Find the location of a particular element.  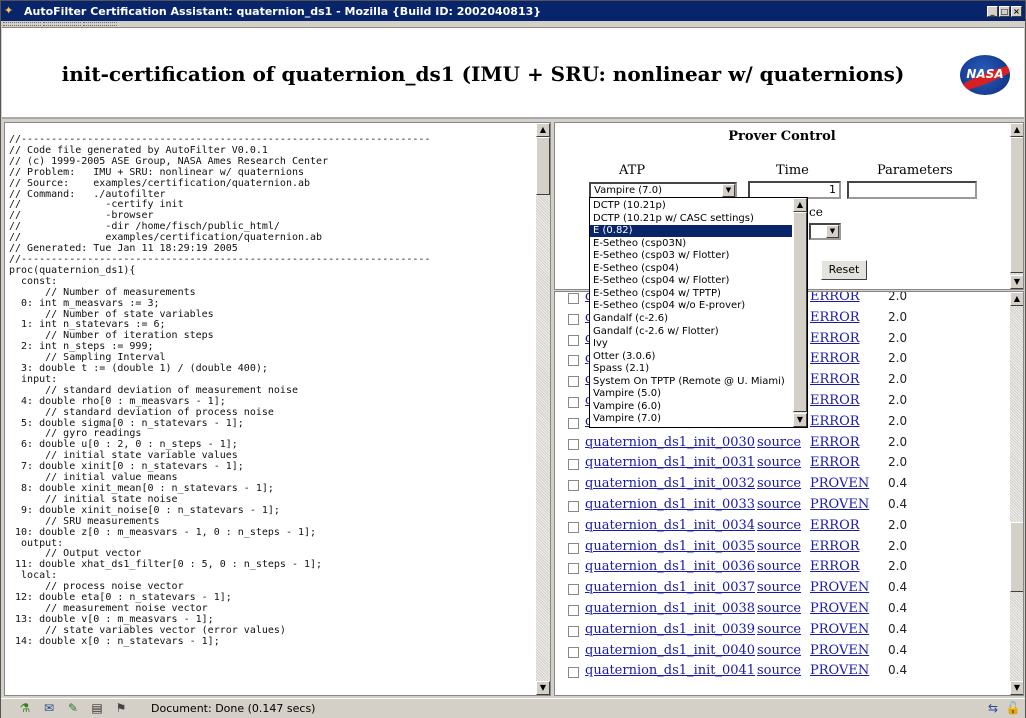

obligation-link: quaternion_ds1_init_0036 is located at coordinates (670, 566).